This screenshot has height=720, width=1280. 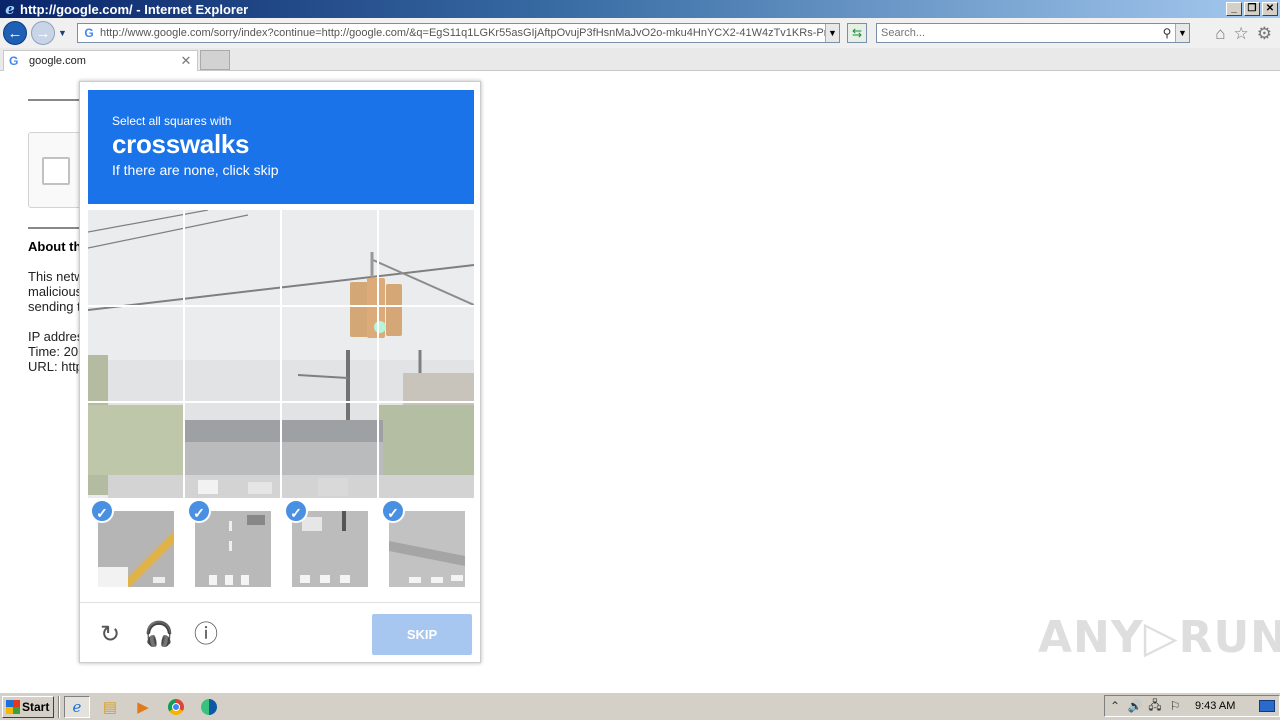 What do you see at coordinates (36, 706) in the screenshot?
I see `start-label: Start` at bounding box center [36, 706].